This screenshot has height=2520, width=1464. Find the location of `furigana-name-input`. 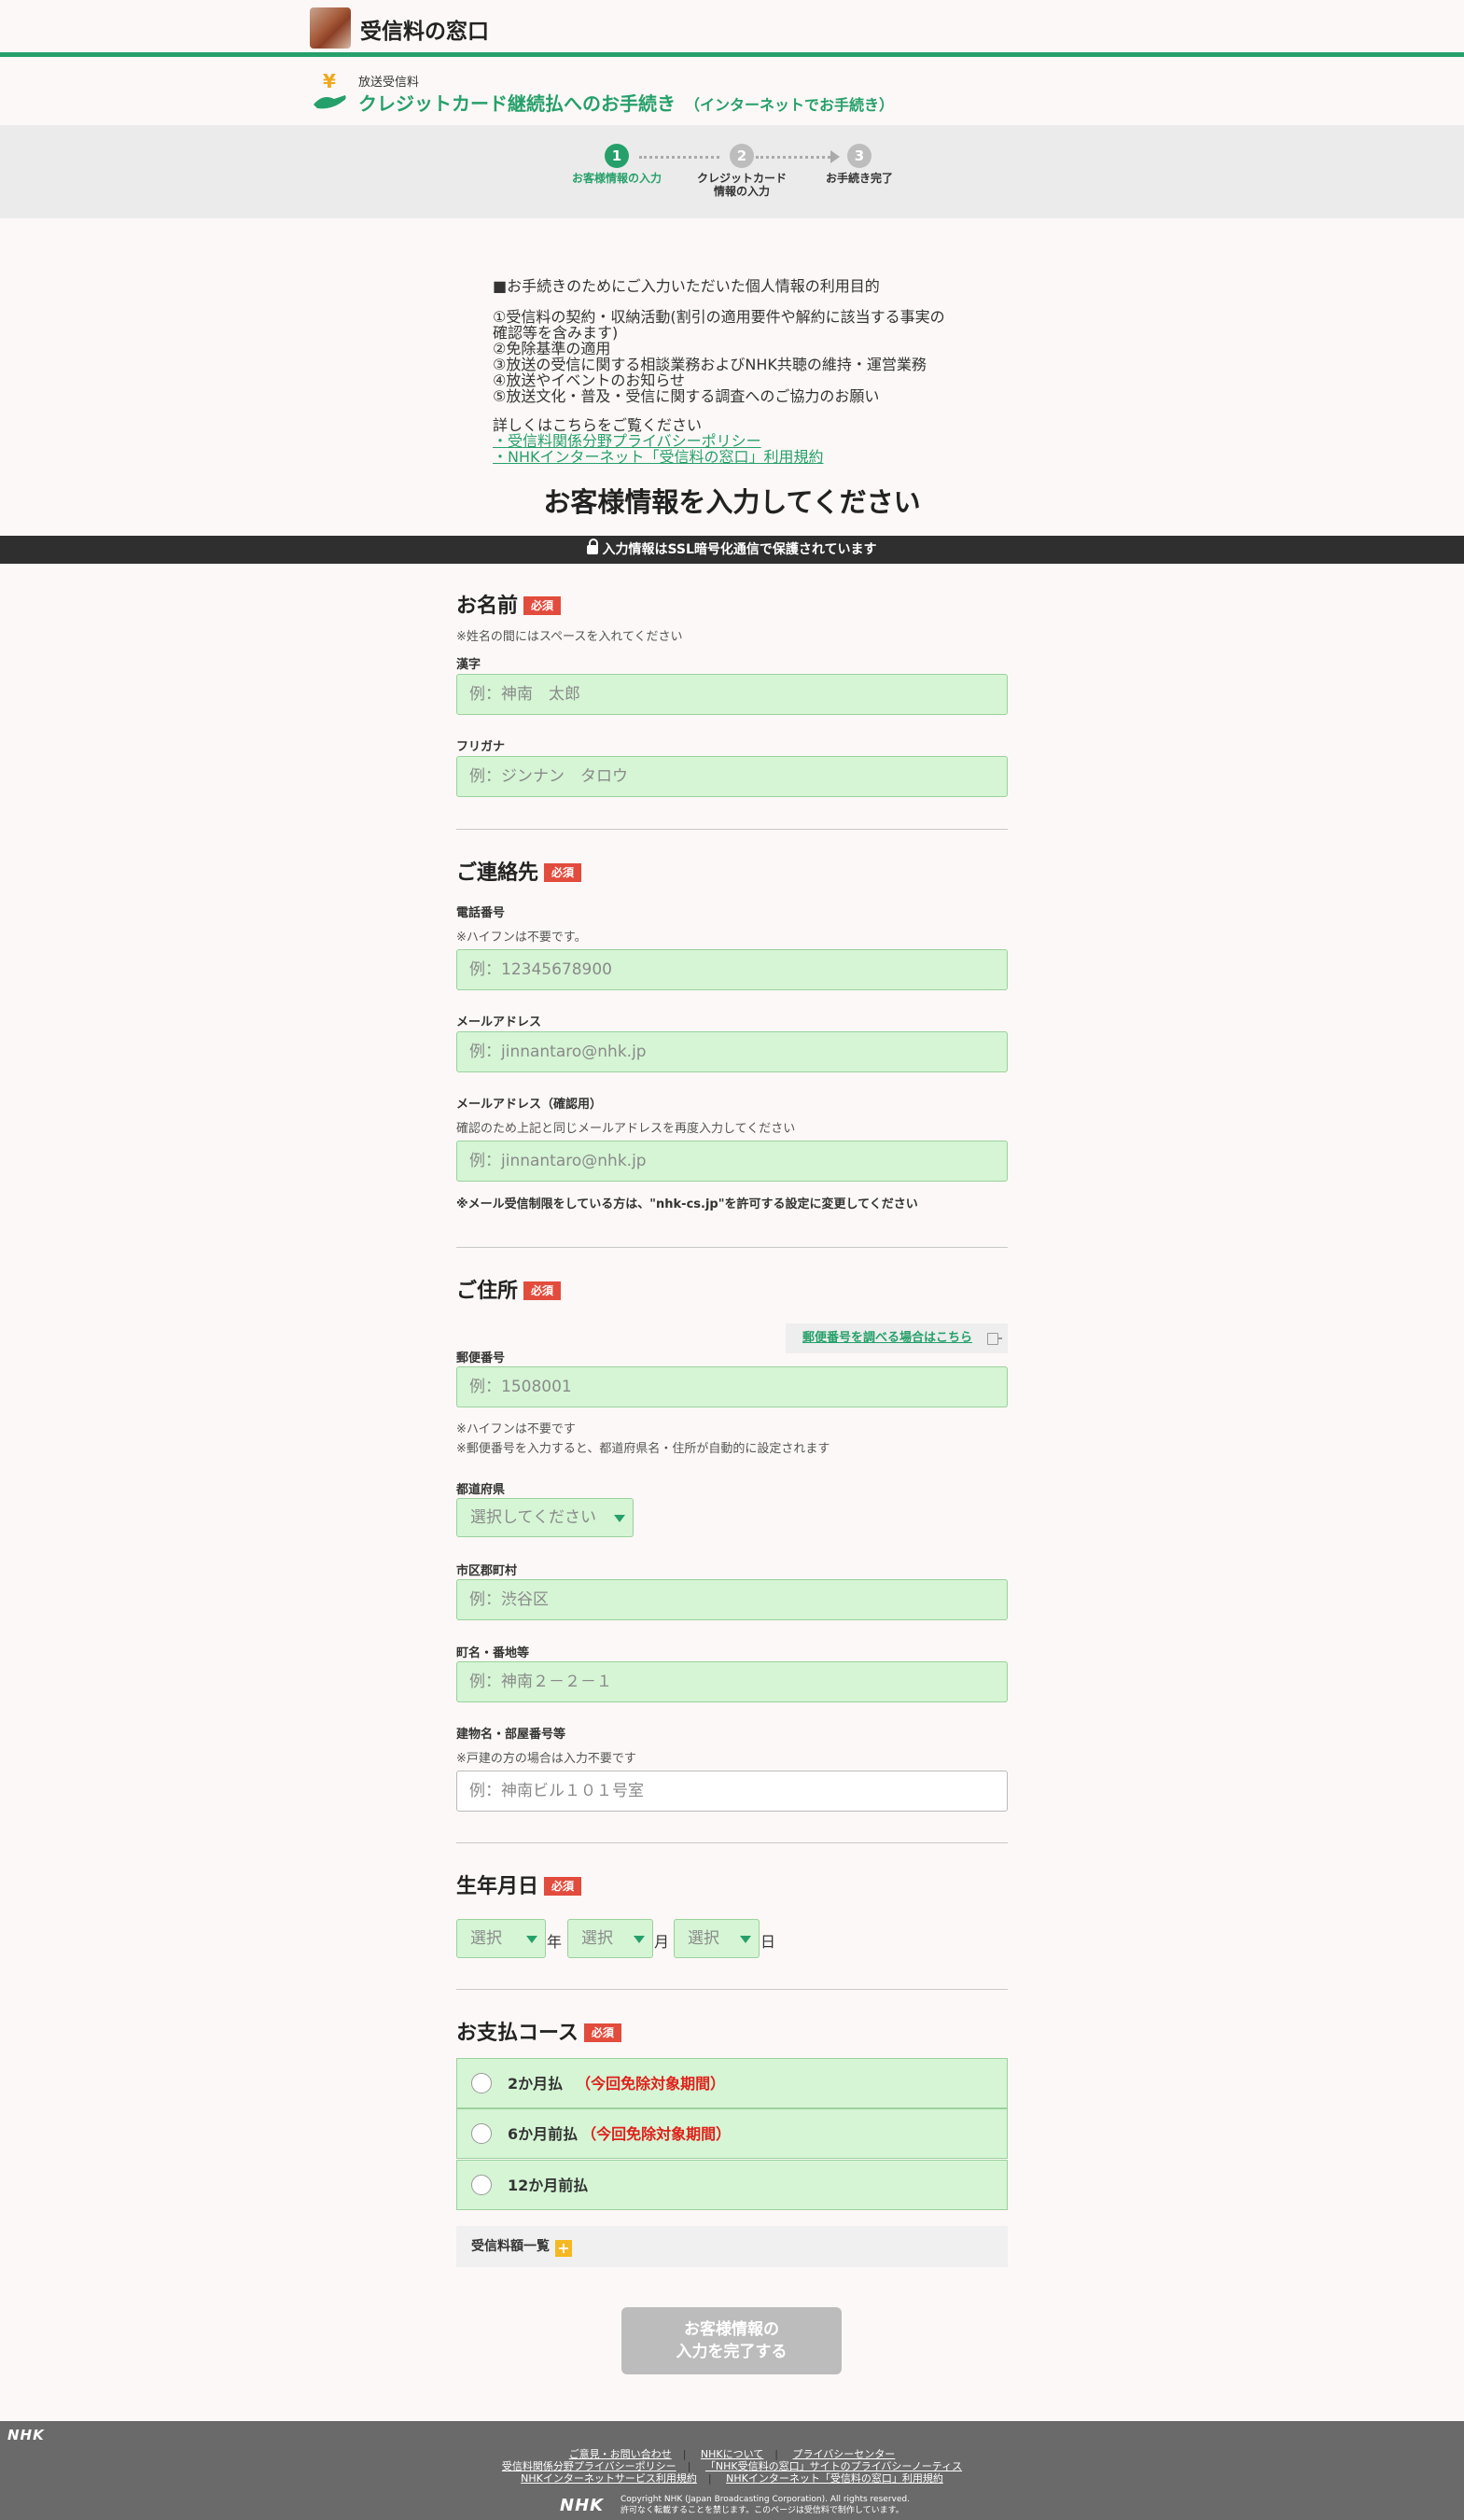

furigana-name-input is located at coordinates (732, 776).